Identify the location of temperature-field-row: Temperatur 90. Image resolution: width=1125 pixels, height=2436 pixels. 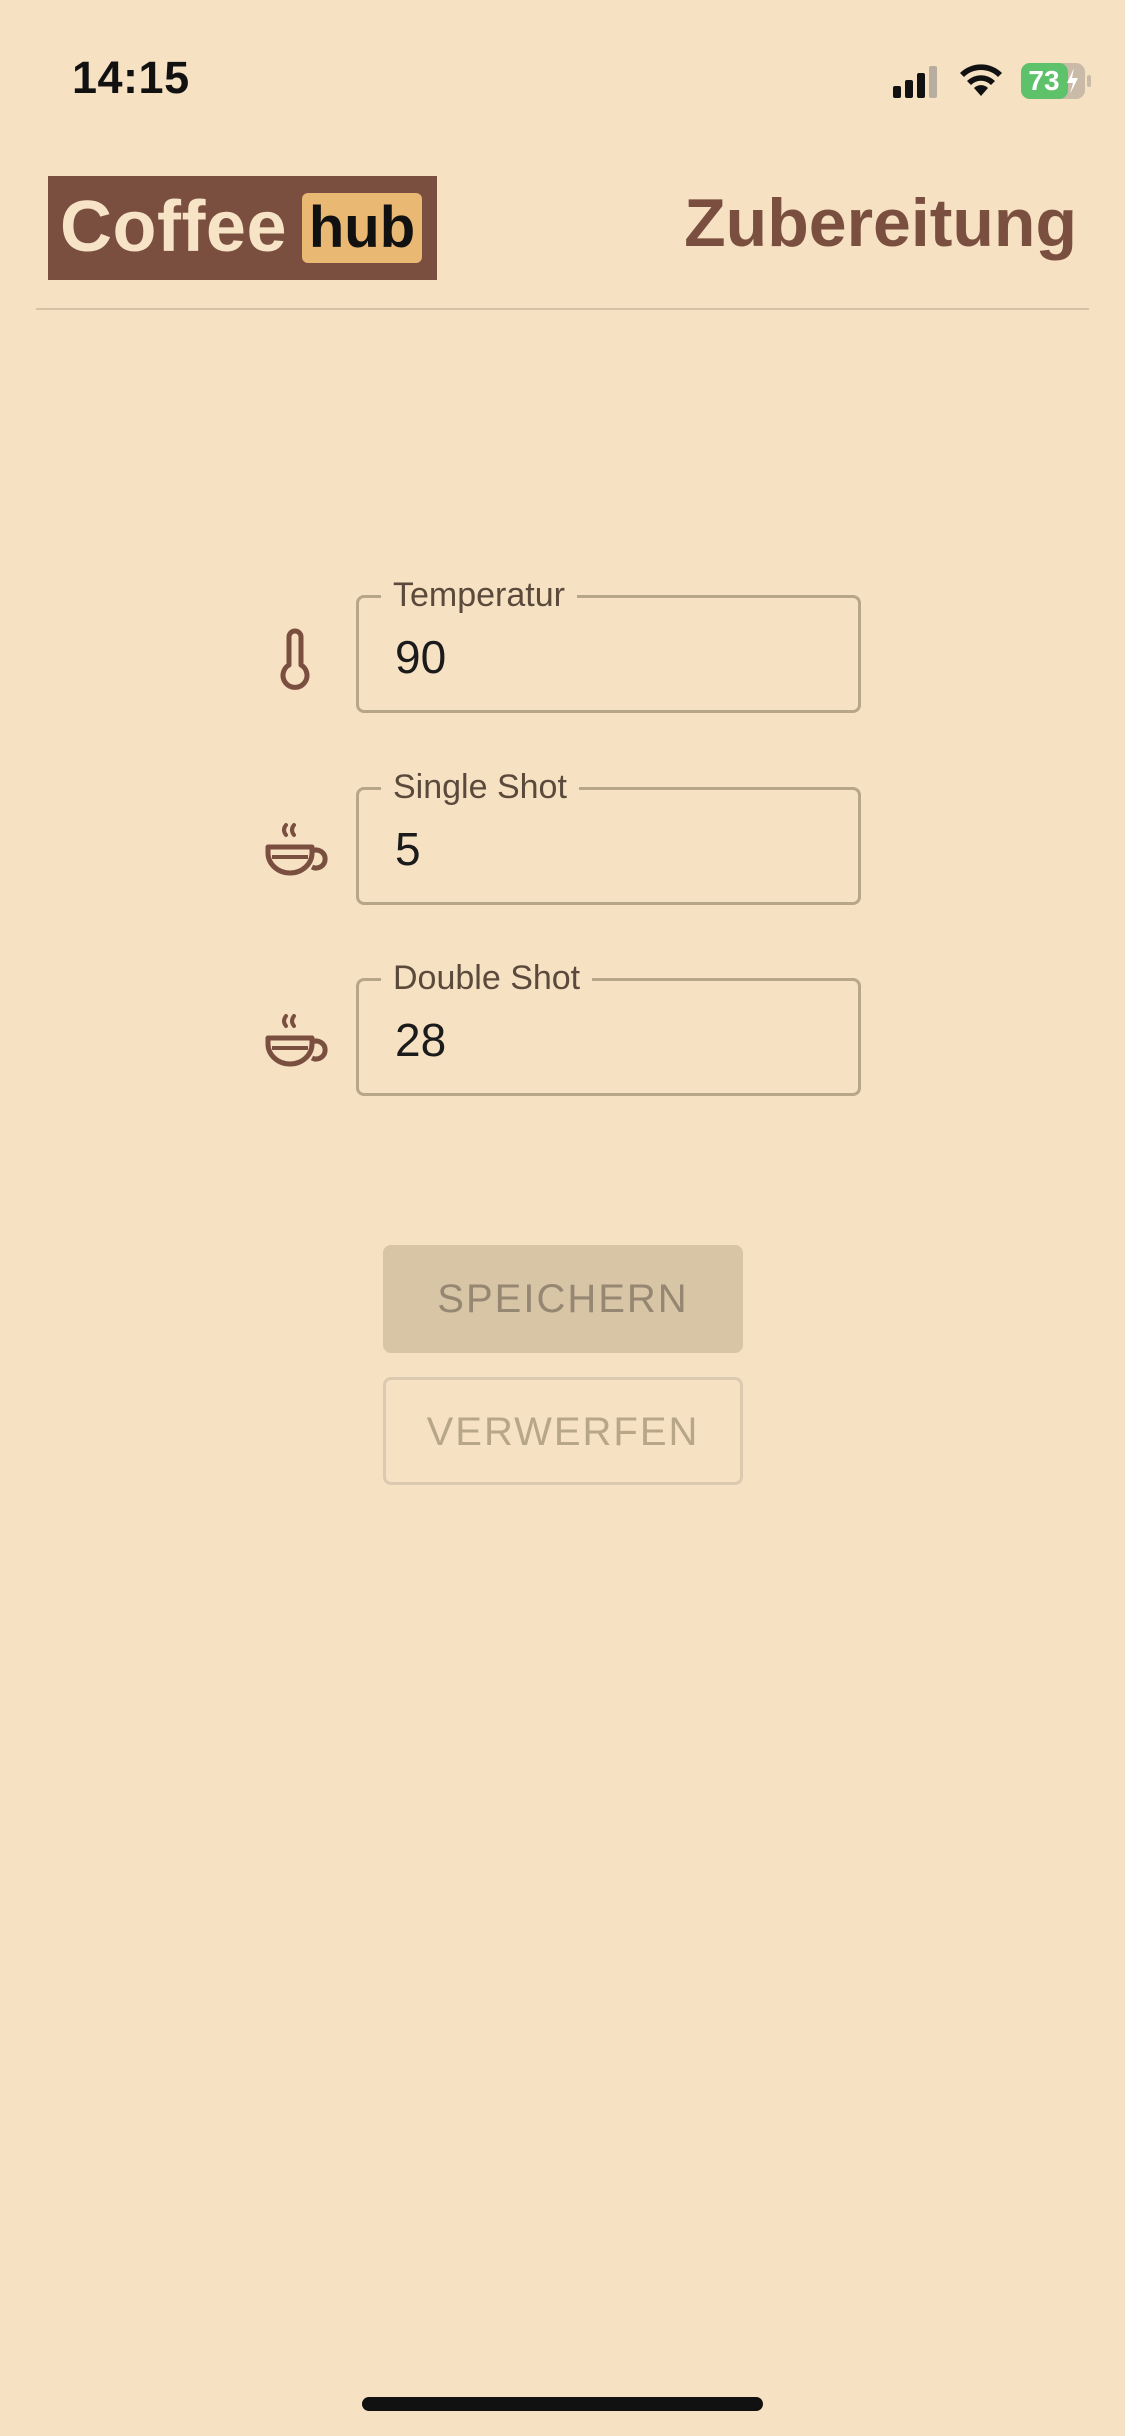
(563, 647).